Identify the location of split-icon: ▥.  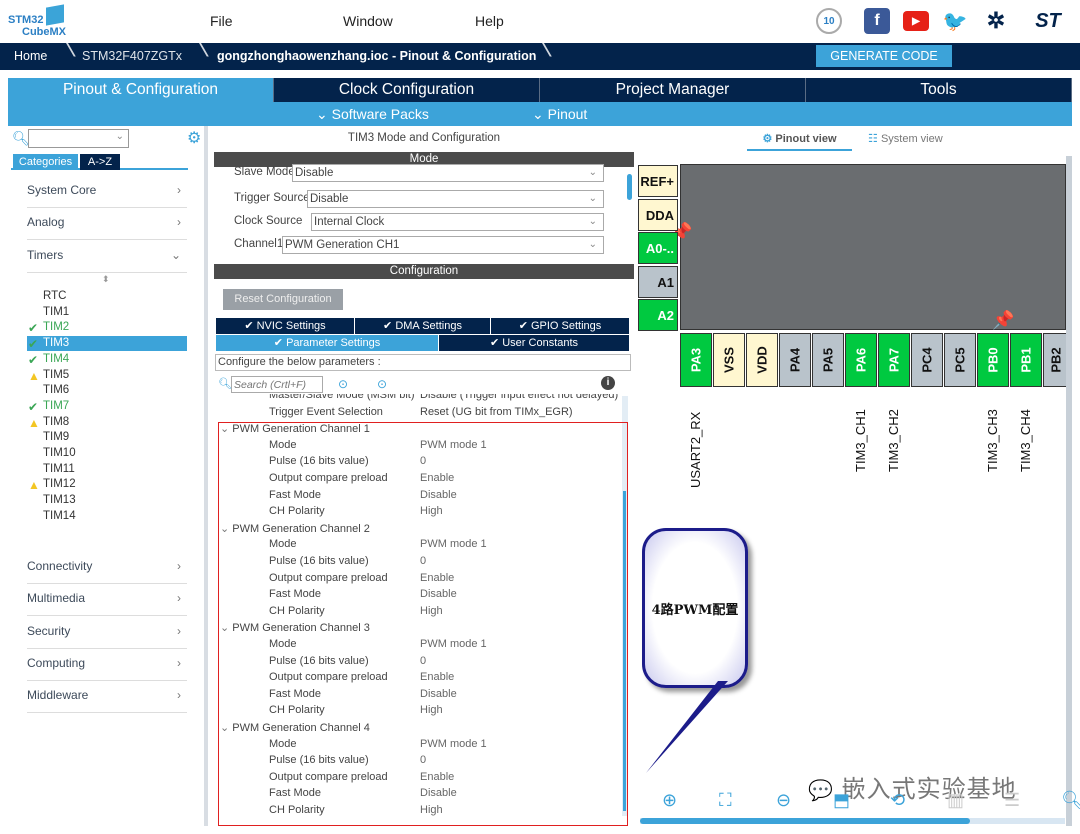
(955, 800).